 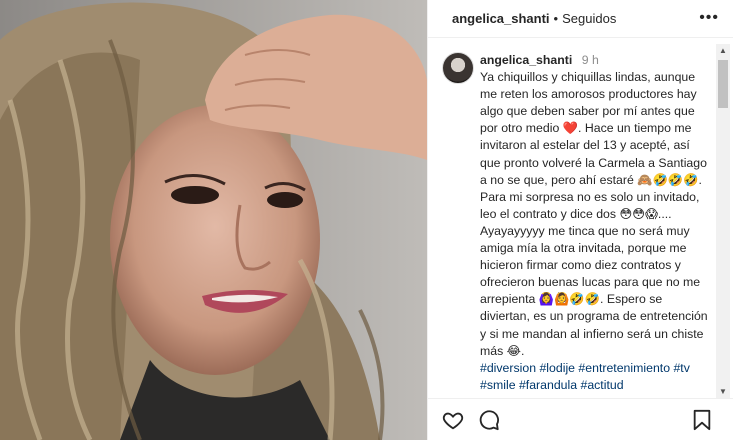 I want to click on caption-time: 9 h, so click(x=590, y=60).